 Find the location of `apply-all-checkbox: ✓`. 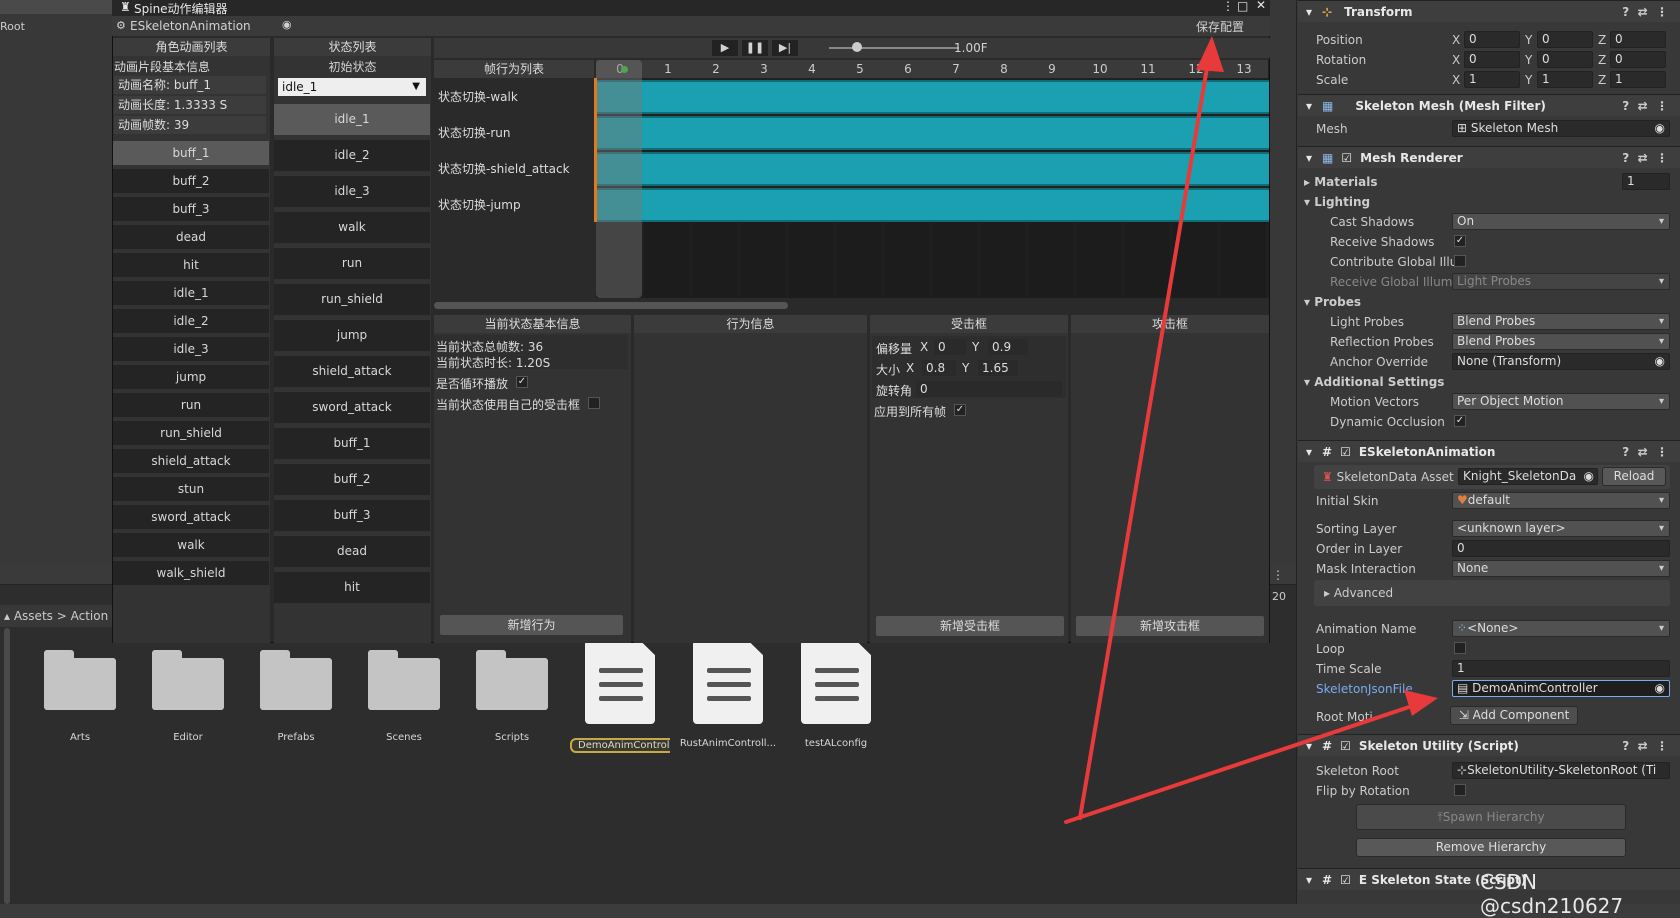

apply-all-checkbox: ✓ is located at coordinates (960, 410).